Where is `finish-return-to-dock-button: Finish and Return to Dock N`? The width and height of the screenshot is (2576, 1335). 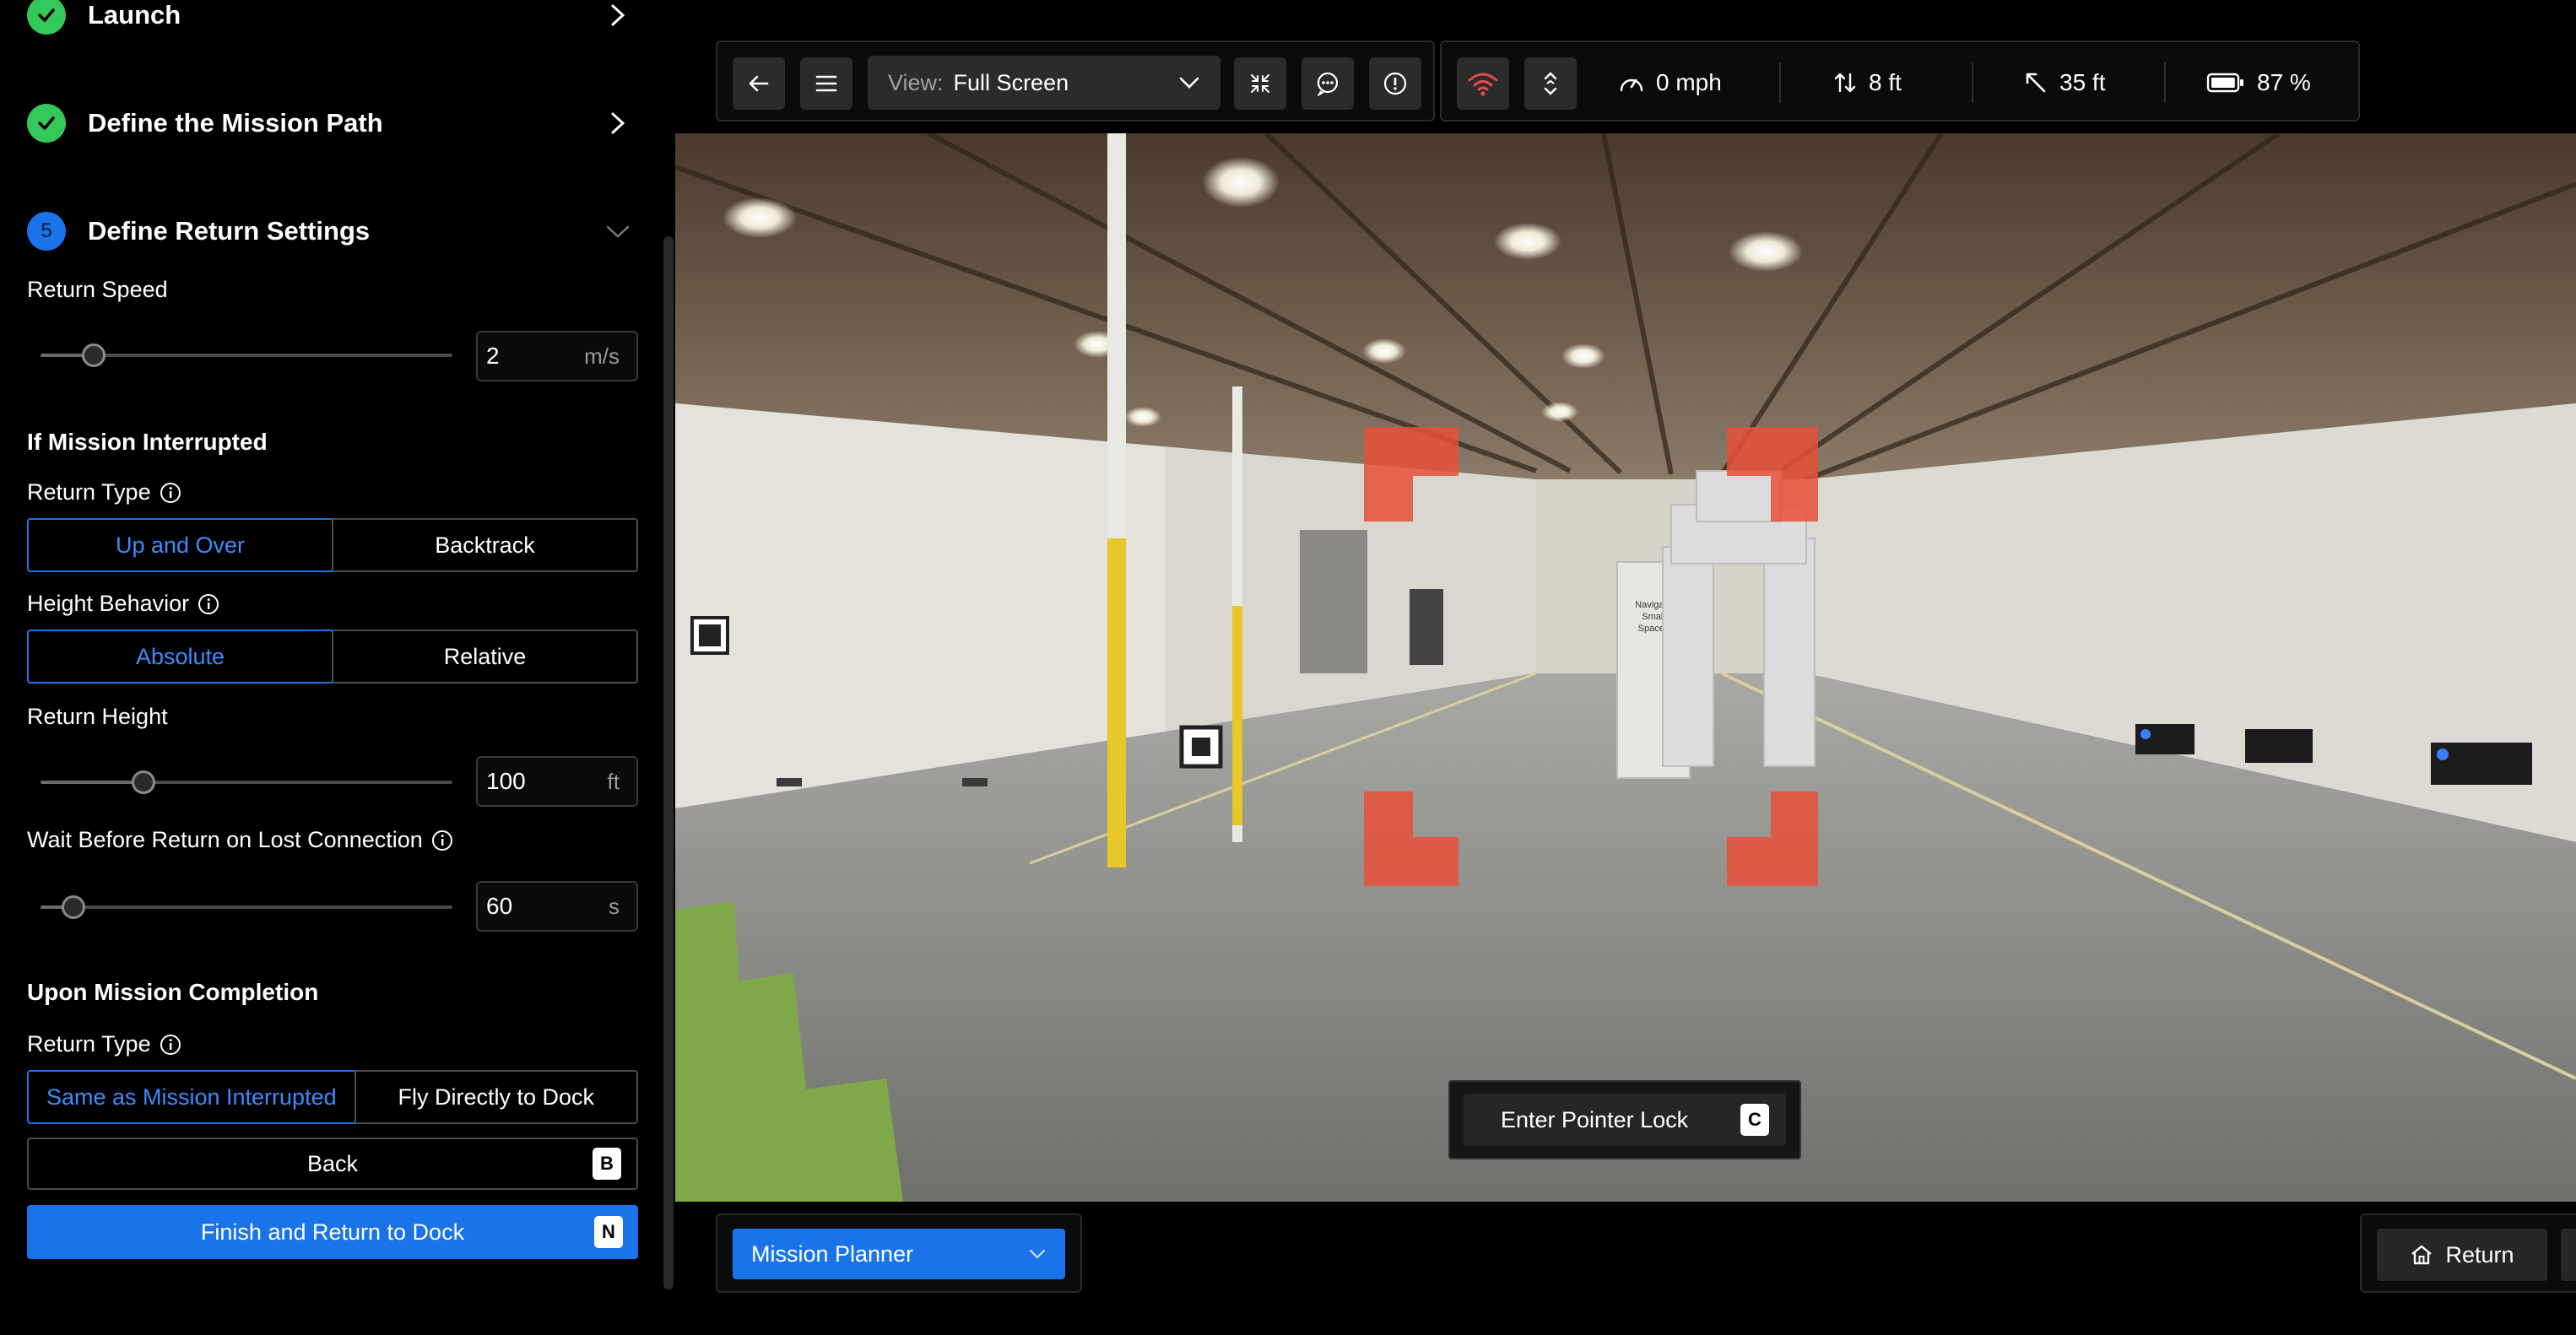
finish-return-to-dock-button: Finish and Return to Dock N is located at coordinates (332, 1232).